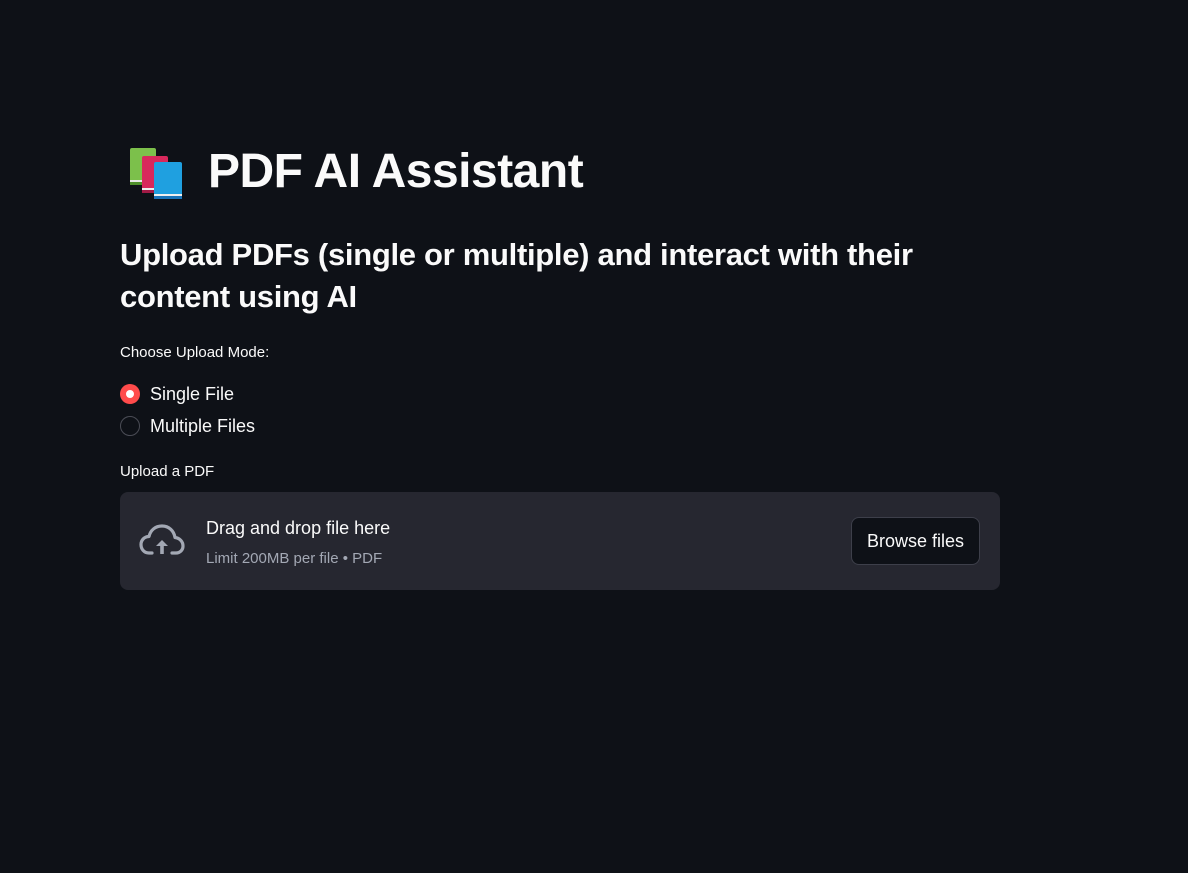 Image resolution: width=1188 pixels, height=873 pixels. I want to click on radio-option-single-file: Single File, so click(187, 394).